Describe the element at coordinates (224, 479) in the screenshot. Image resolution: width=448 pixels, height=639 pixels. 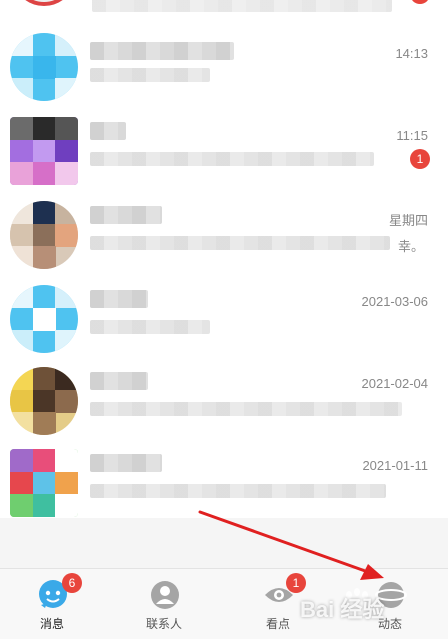
I see `chat-row: 2021-01-11` at that location.